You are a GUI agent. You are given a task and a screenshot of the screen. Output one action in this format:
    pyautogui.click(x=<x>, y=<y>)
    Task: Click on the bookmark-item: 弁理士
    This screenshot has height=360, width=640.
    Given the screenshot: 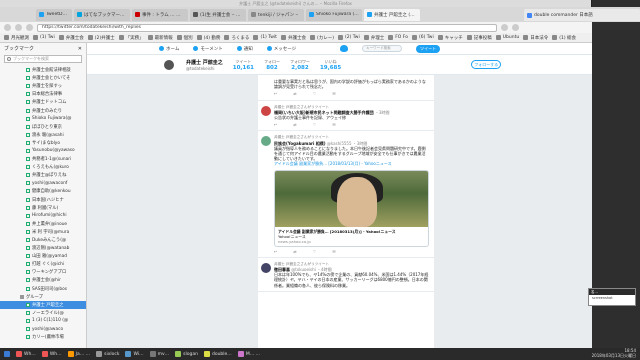 What is the action you would take?
    pyautogui.click(x=373, y=38)
    